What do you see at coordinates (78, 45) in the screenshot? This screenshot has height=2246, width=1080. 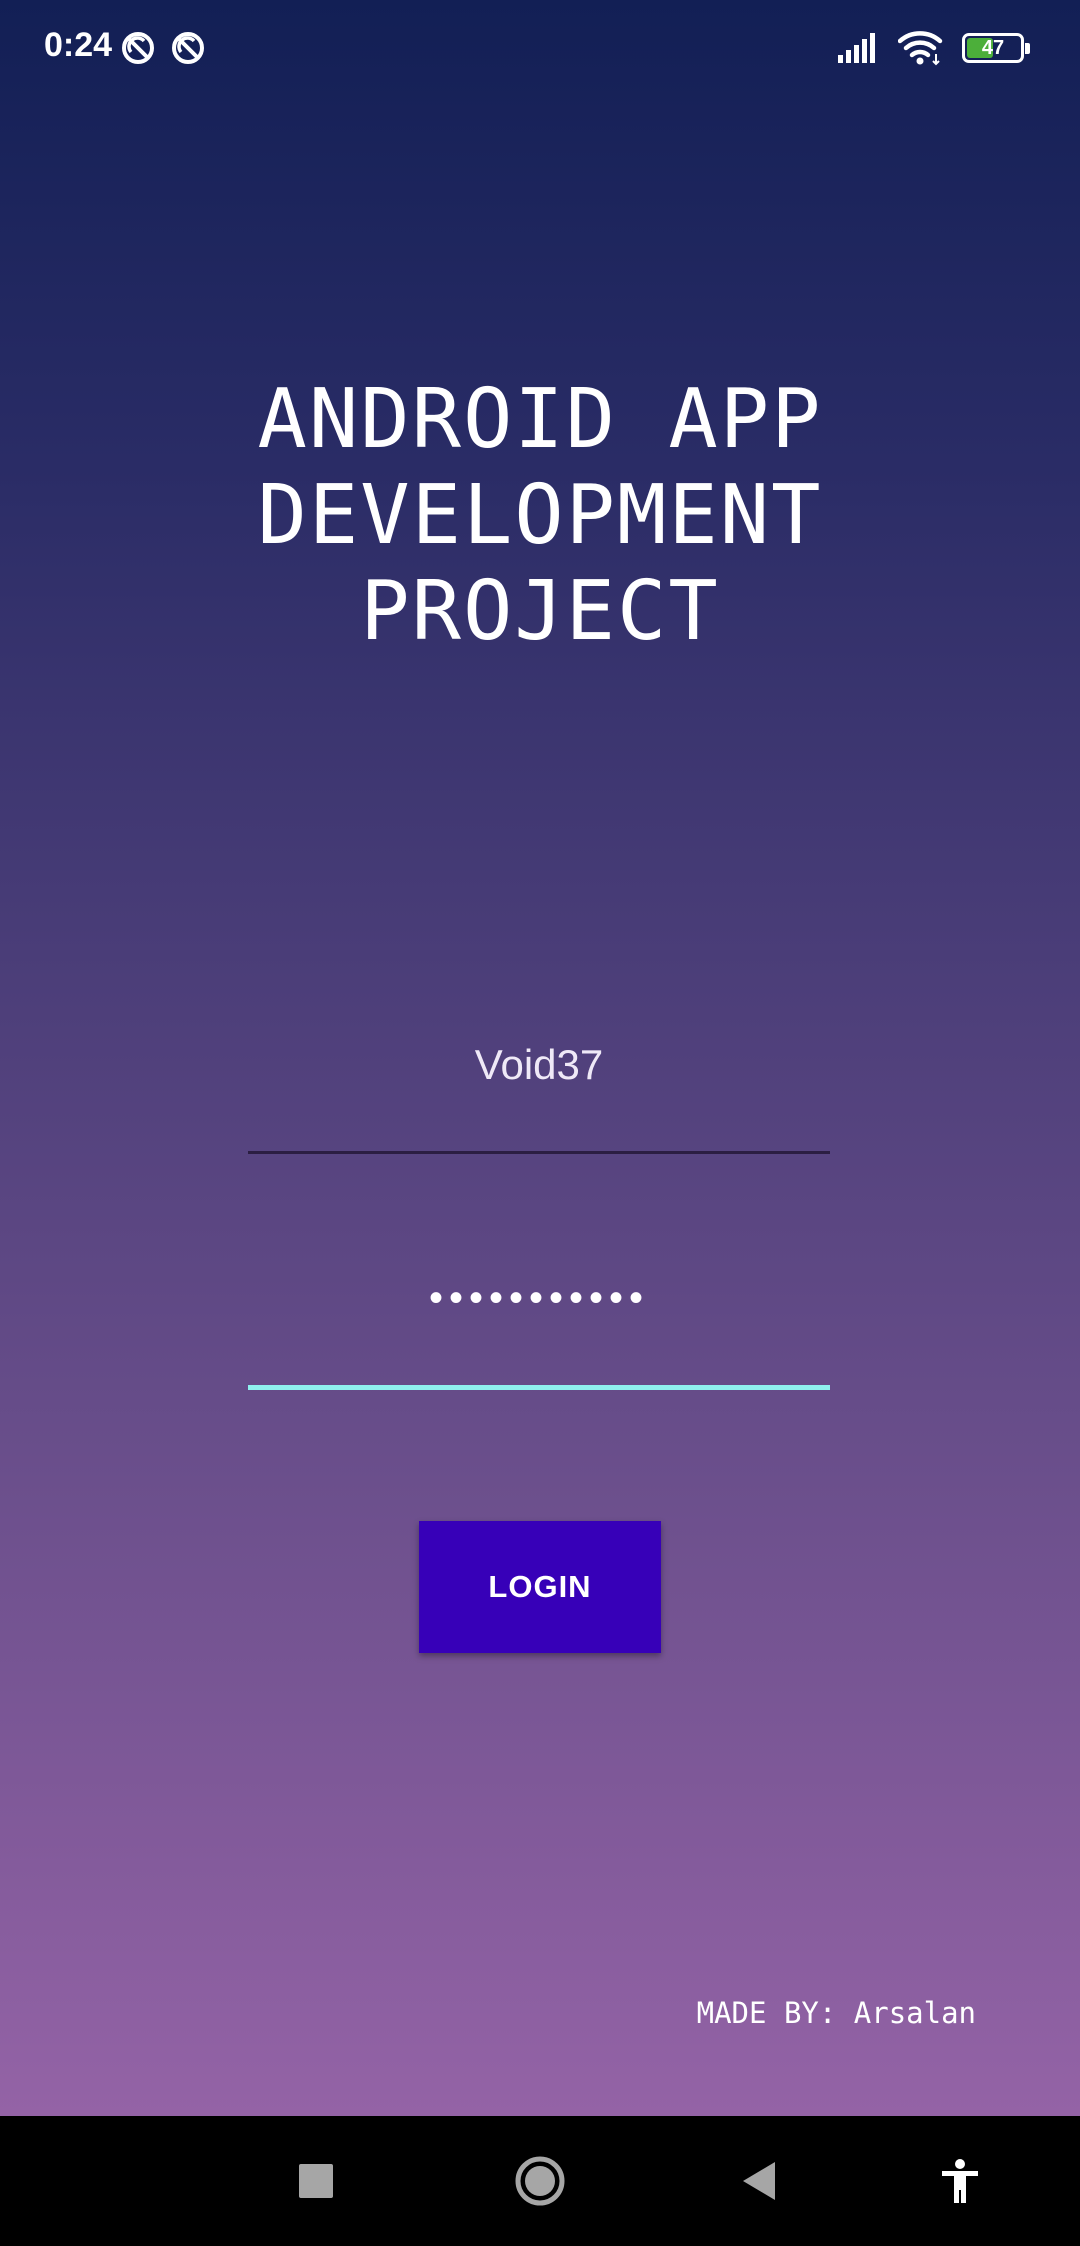 I see `status-time: 0:24` at bounding box center [78, 45].